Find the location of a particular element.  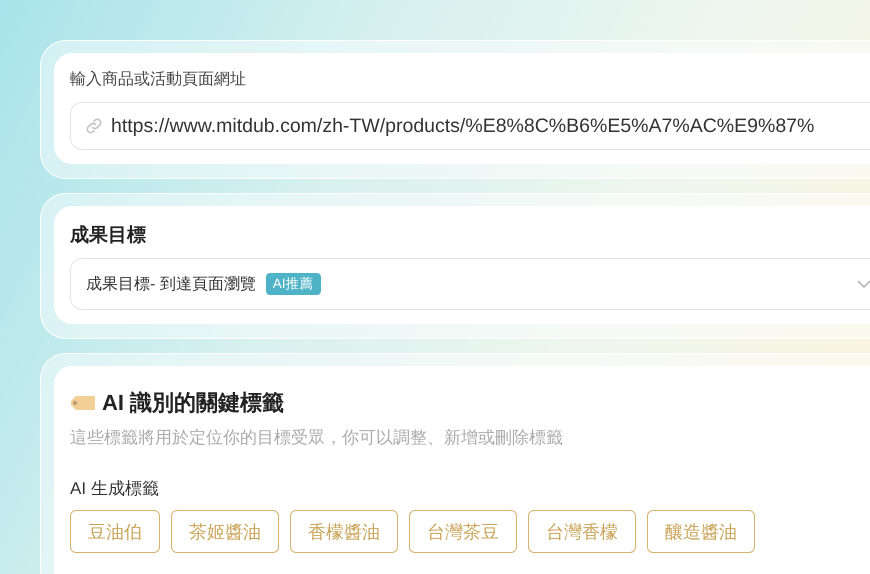

chevron-down-icon is located at coordinates (863, 284).